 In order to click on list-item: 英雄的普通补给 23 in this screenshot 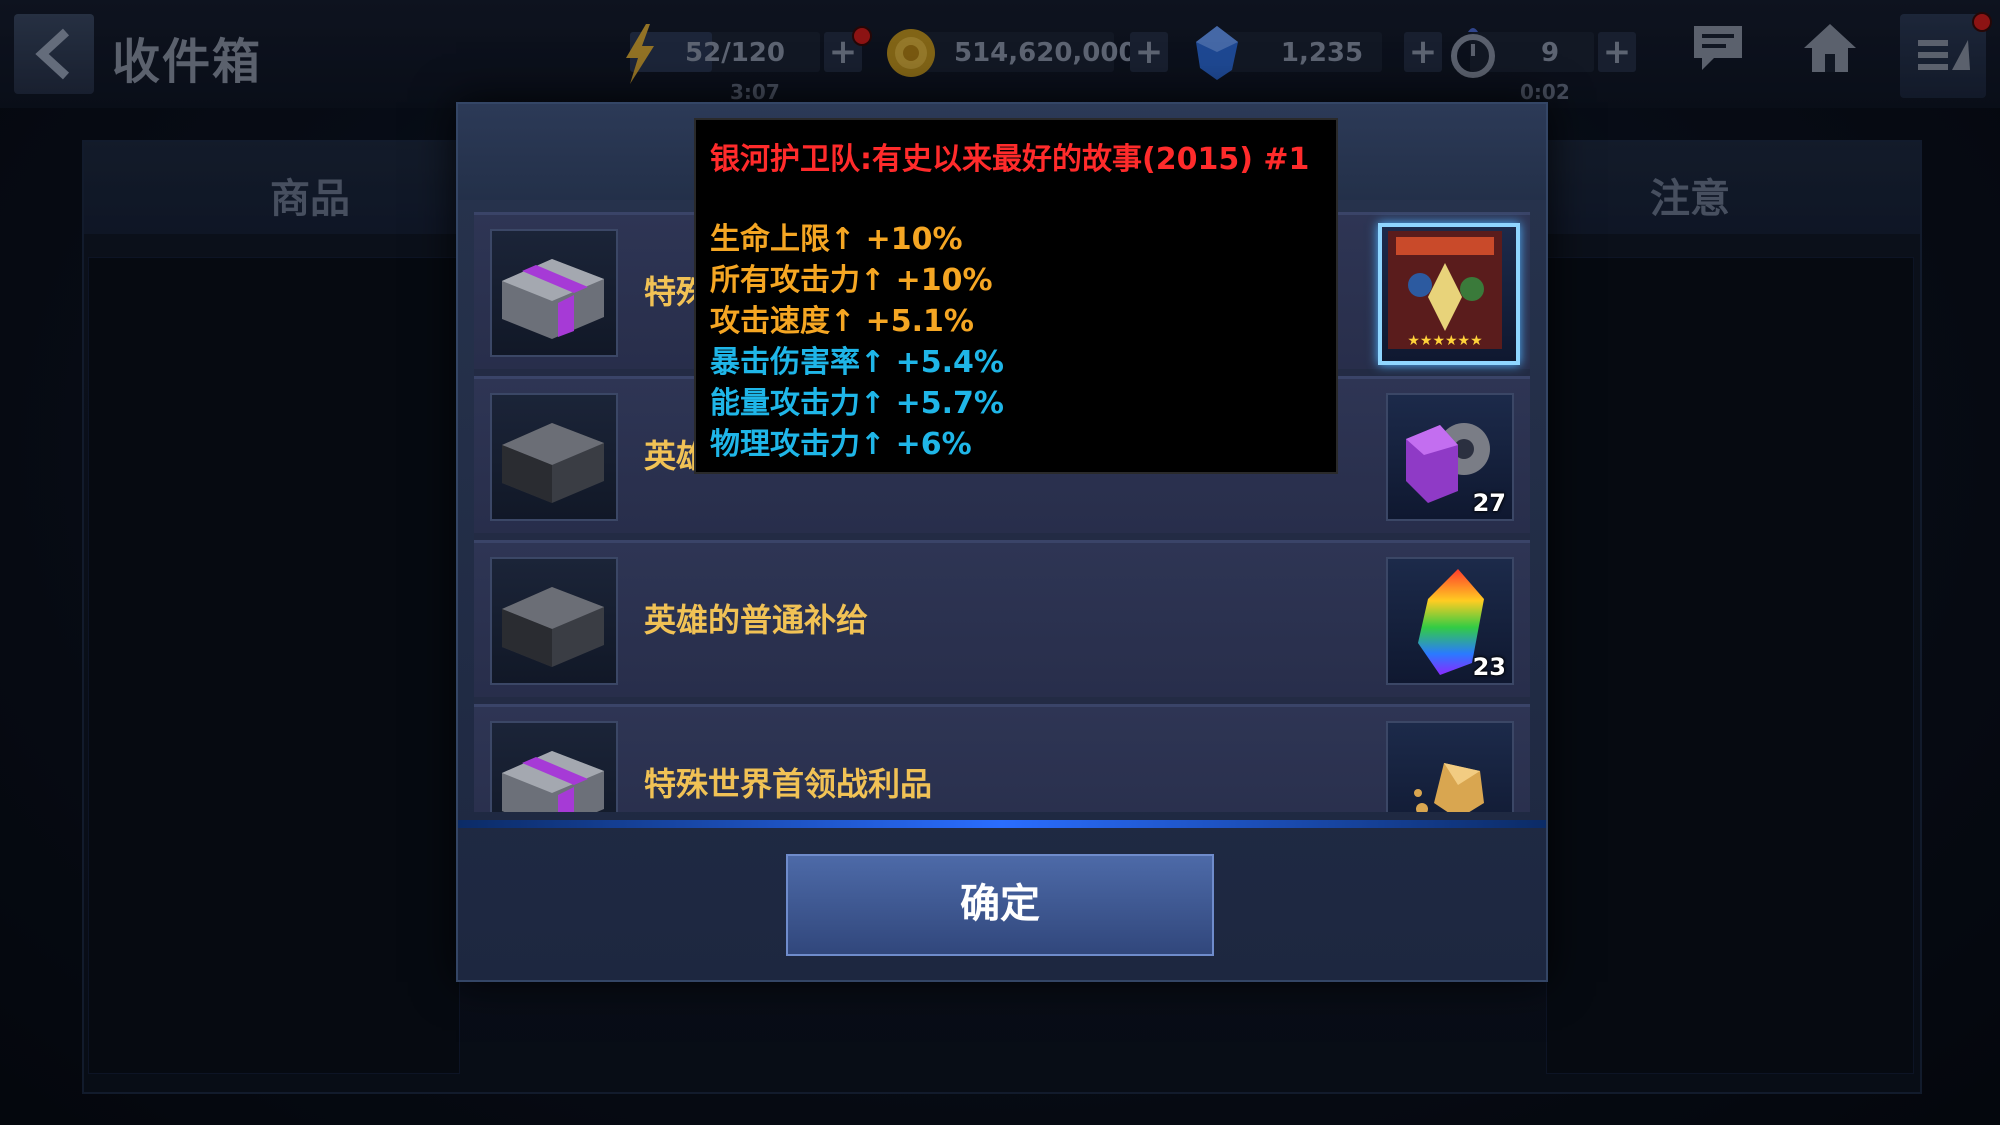, I will do `click(1002, 618)`.